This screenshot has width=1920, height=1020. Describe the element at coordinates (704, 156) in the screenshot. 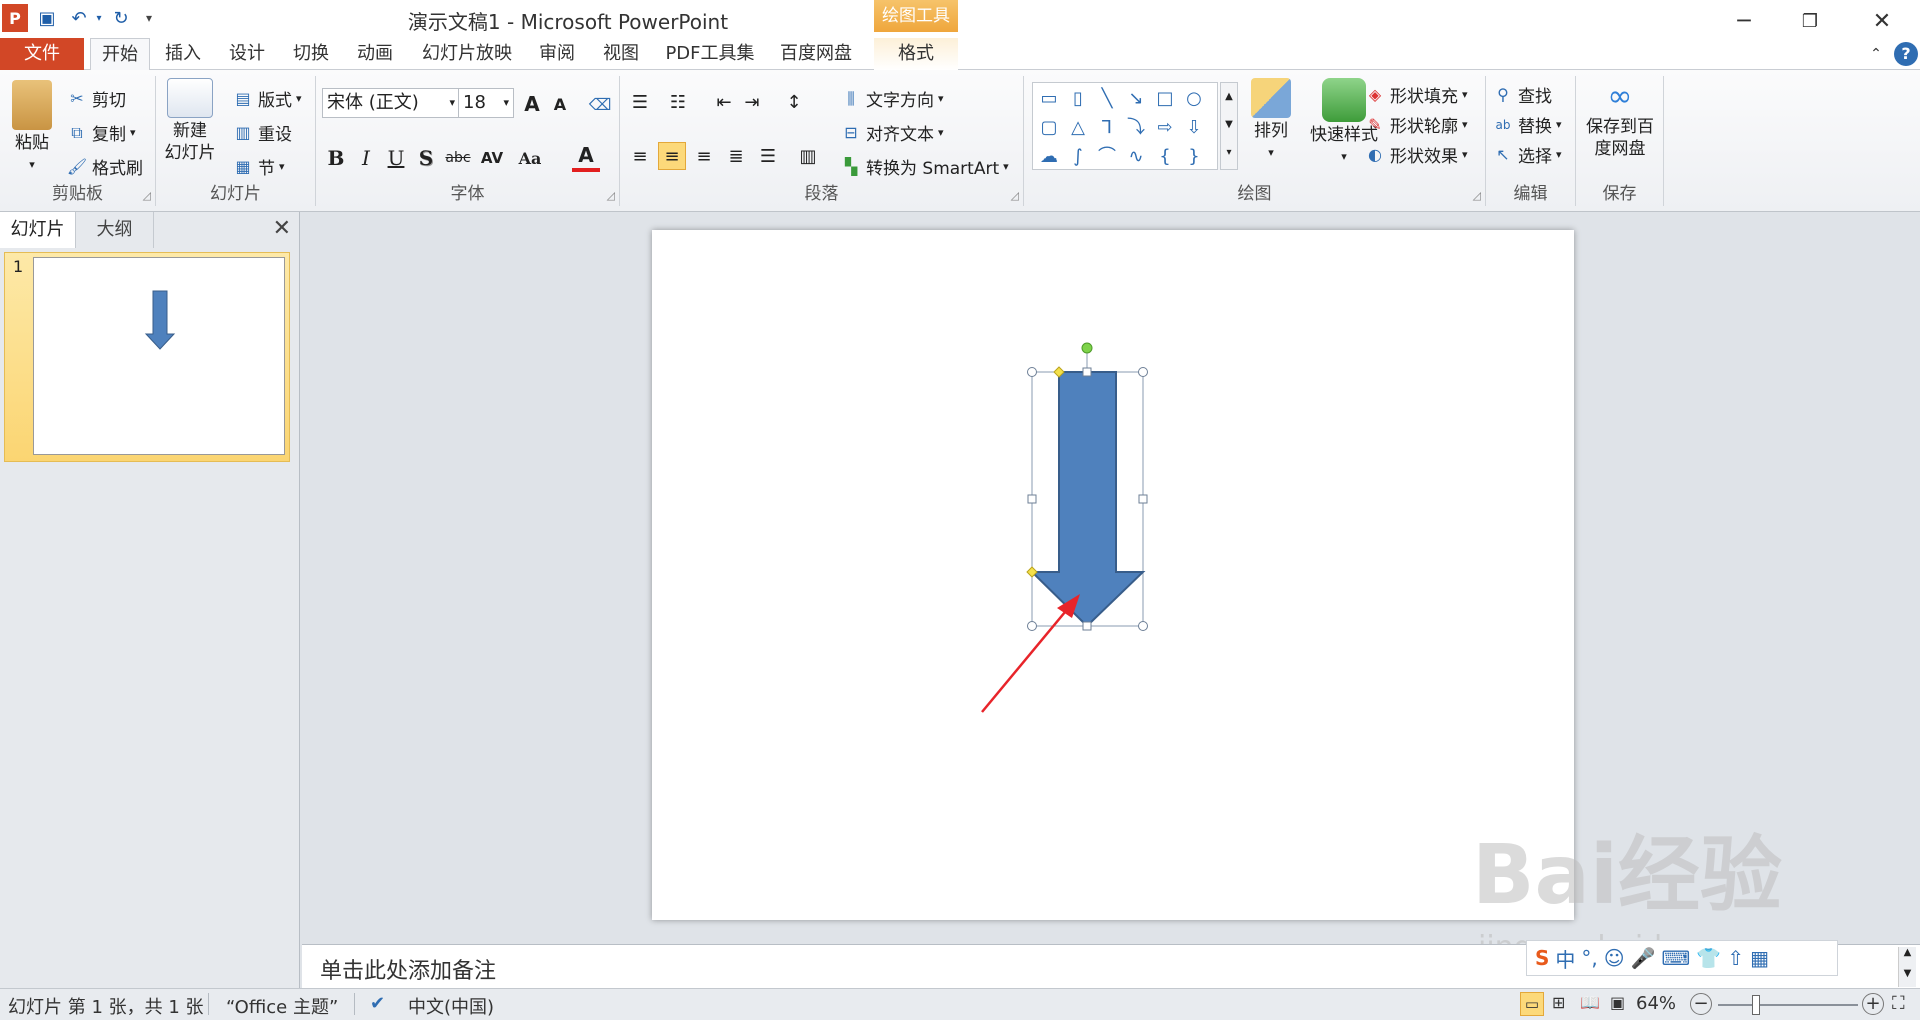

I see `align-right-icon: ≡` at that location.